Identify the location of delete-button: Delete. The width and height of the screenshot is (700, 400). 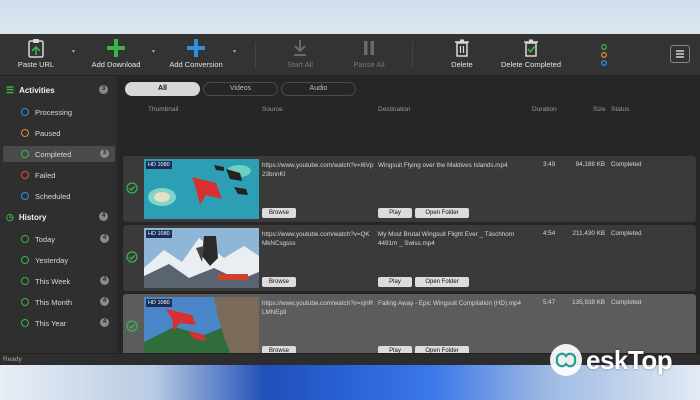
(462, 53).